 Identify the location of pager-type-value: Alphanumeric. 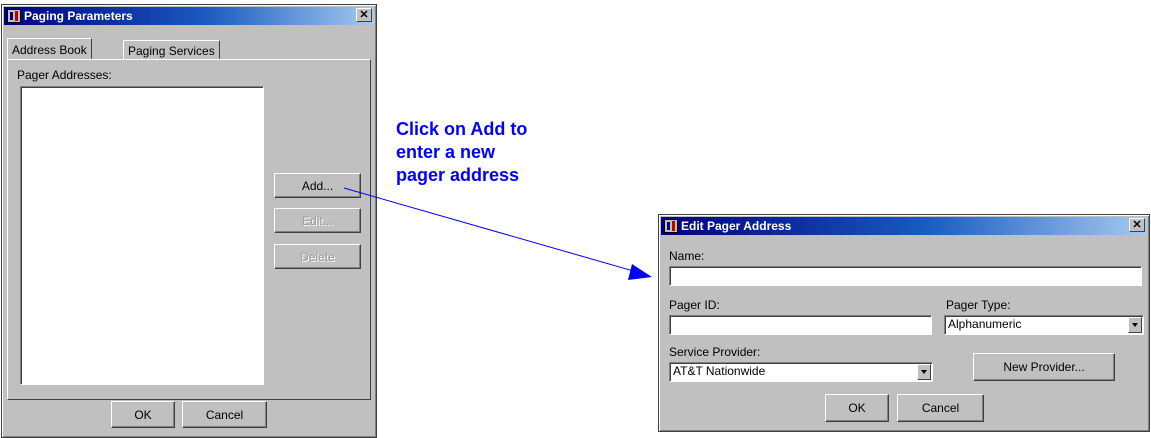
(985, 324).